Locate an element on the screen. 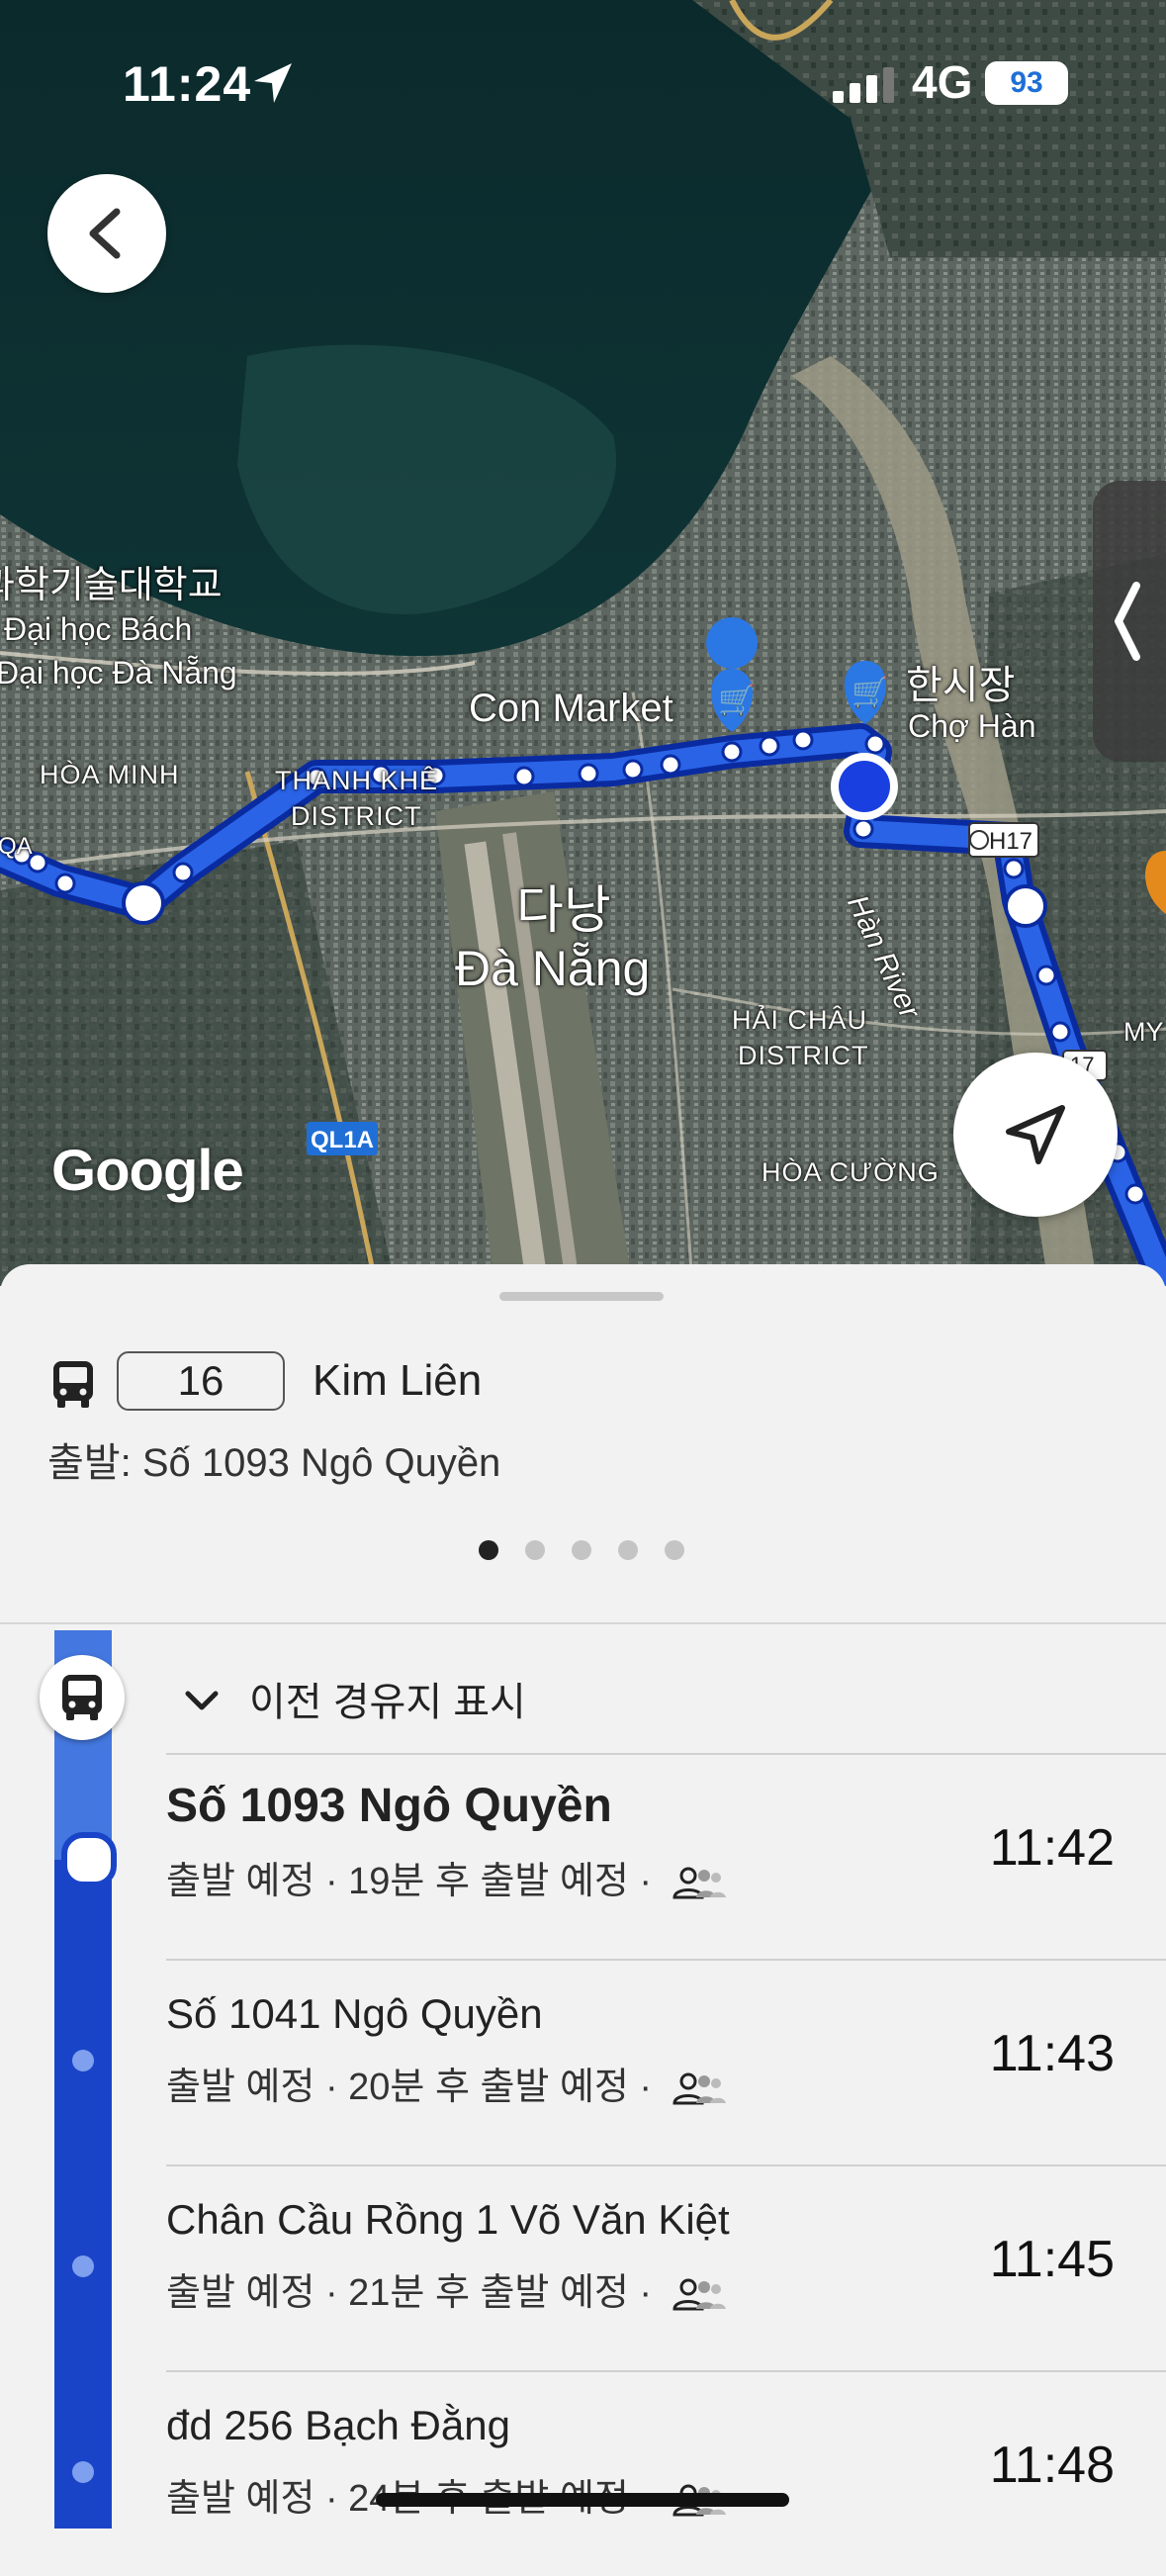 The height and width of the screenshot is (2576, 1166). map-label-city-vi: Đà Nẵng is located at coordinates (553, 968).